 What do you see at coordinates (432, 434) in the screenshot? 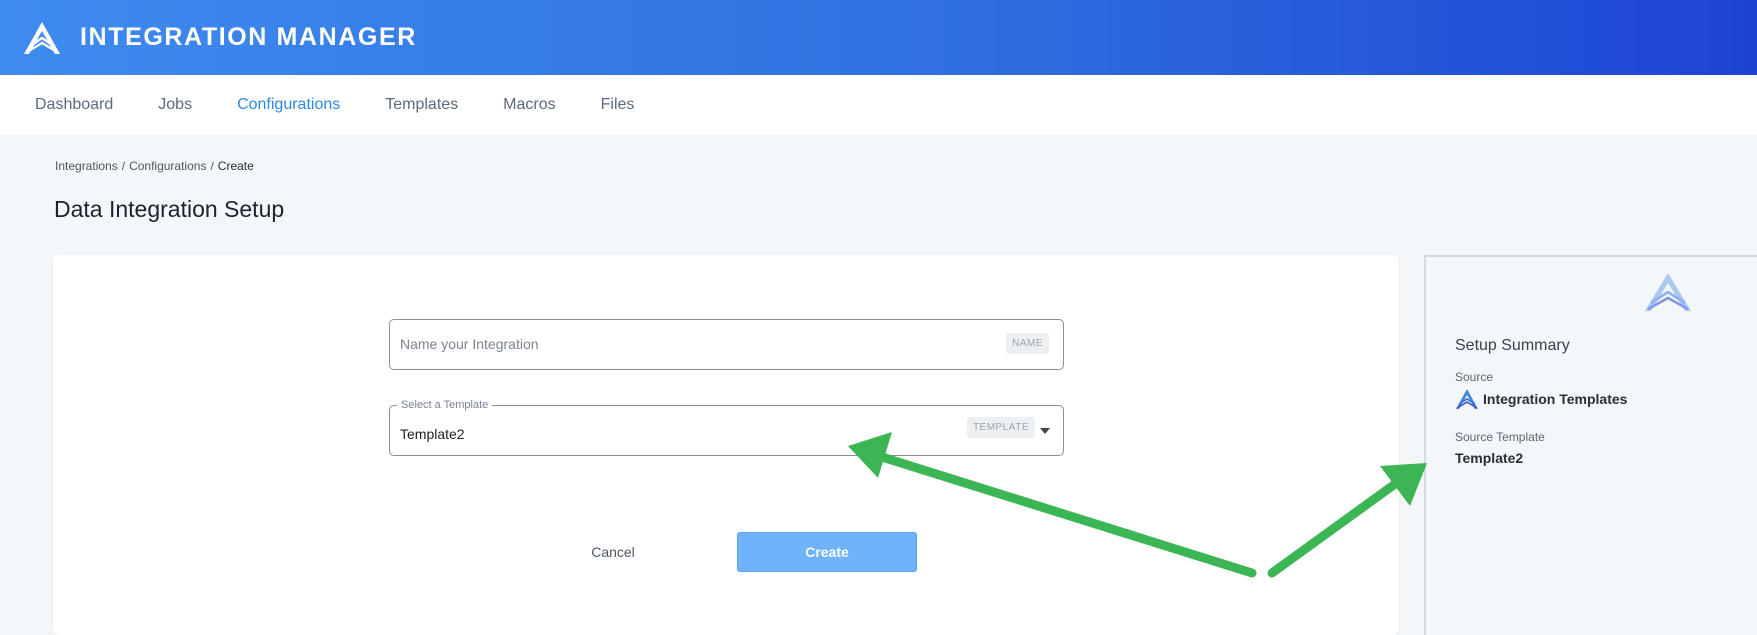
I see `template-select-value: Template2` at bounding box center [432, 434].